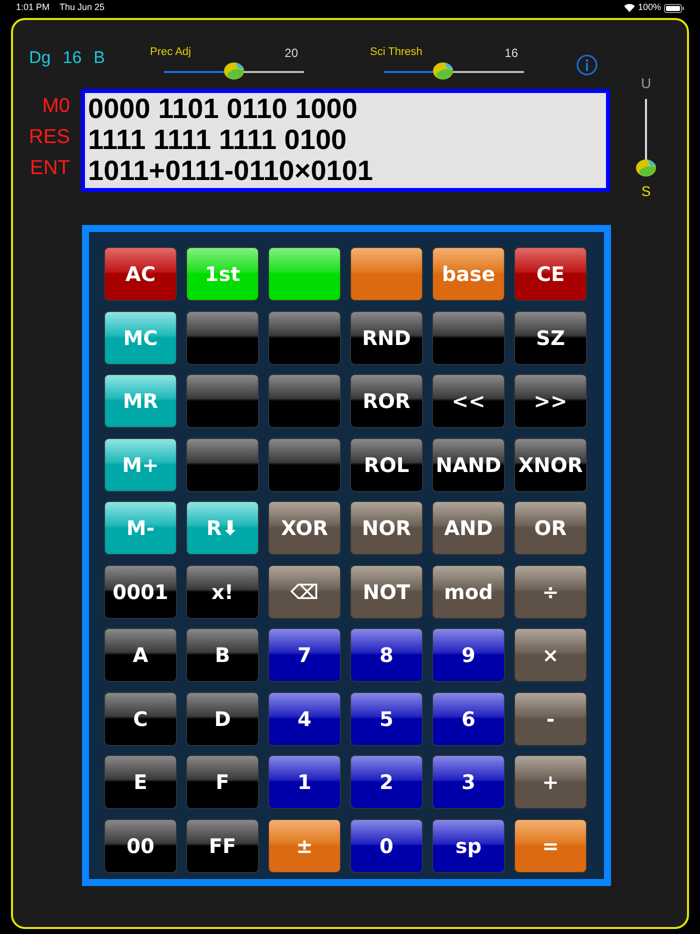 Image resolution: width=700 pixels, height=934 pixels. I want to click on angle-mode: Dg, so click(40, 57).